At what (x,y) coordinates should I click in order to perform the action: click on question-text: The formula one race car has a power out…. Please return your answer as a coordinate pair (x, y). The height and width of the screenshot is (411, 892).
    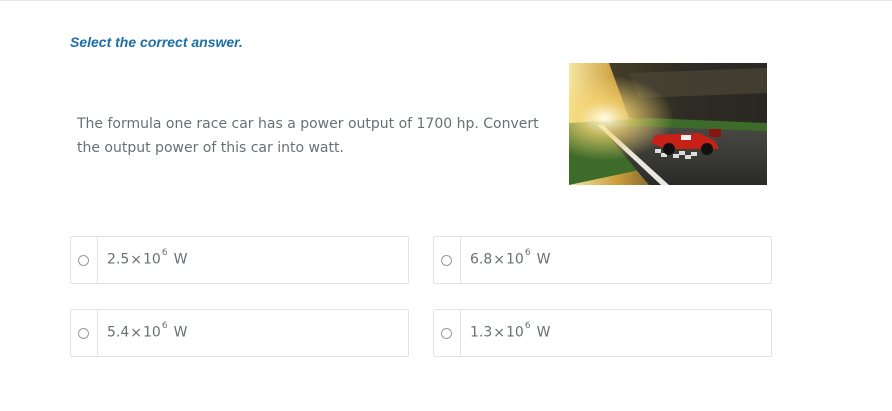
    Looking at the image, I should click on (308, 136).